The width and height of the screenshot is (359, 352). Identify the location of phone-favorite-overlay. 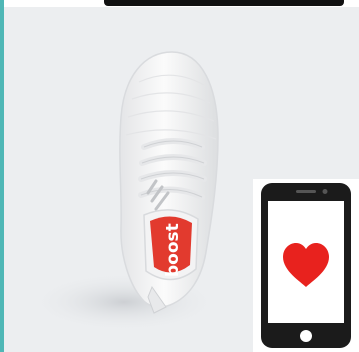
(306, 265).